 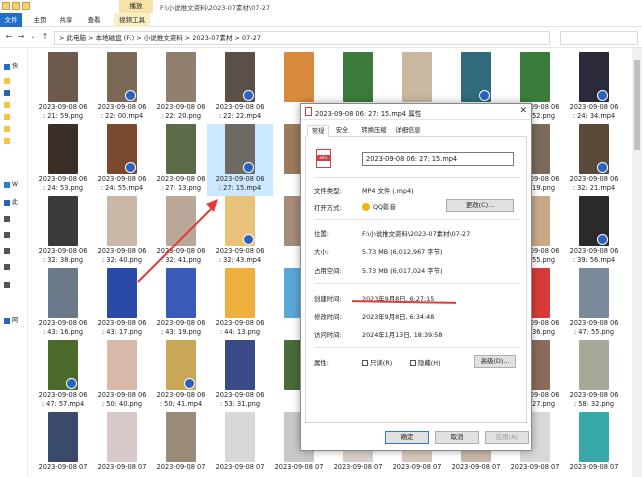 I want to click on tab-convert: 转换压缩, so click(x=374, y=131).